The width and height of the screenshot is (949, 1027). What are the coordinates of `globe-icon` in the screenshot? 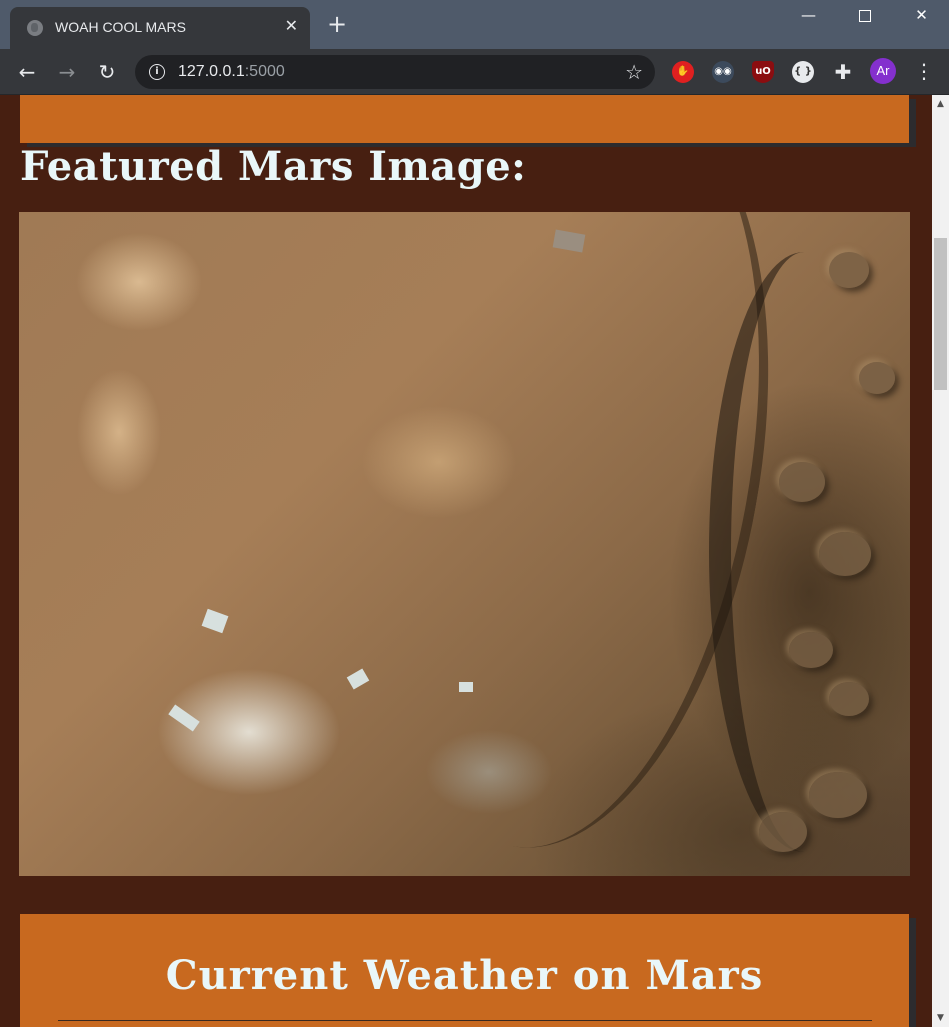 It's located at (35, 28).